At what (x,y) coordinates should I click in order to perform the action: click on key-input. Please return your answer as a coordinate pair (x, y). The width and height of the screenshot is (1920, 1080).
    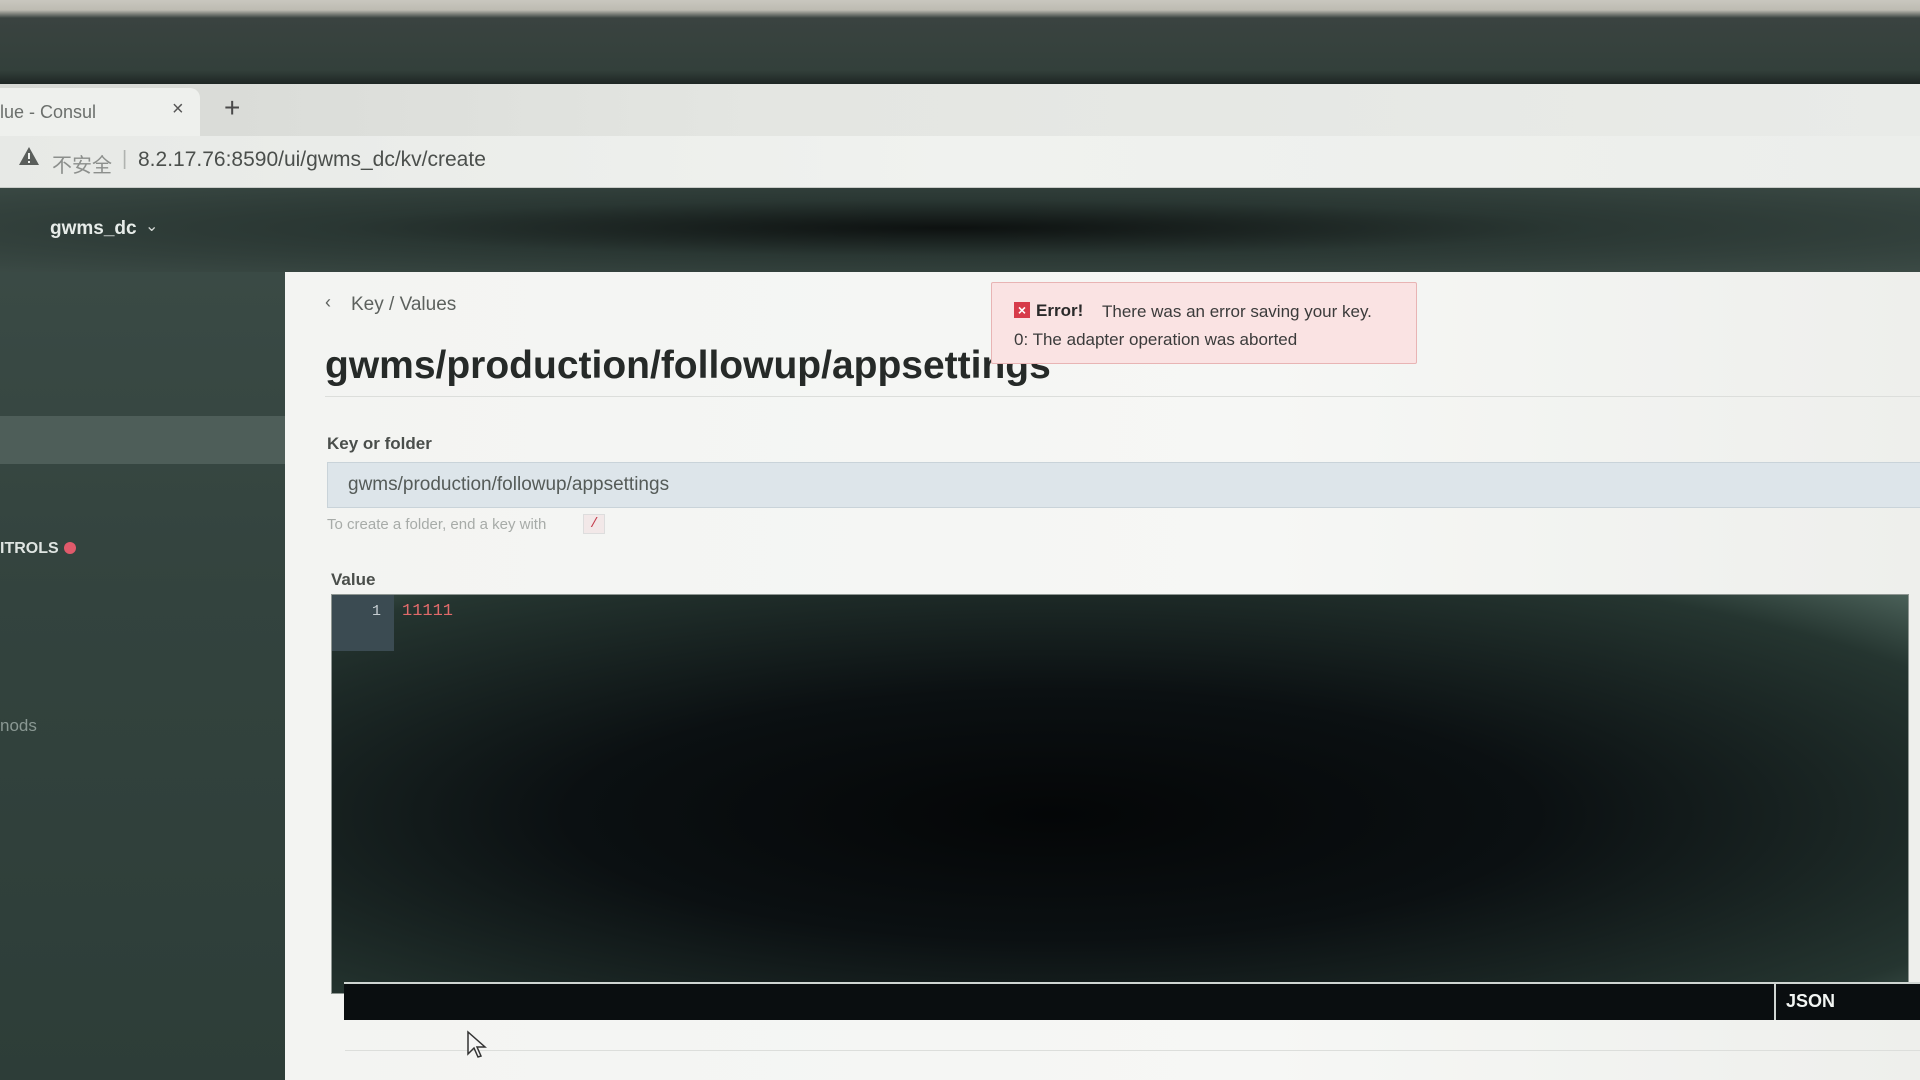
    Looking at the image, I should click on (1123, 485).